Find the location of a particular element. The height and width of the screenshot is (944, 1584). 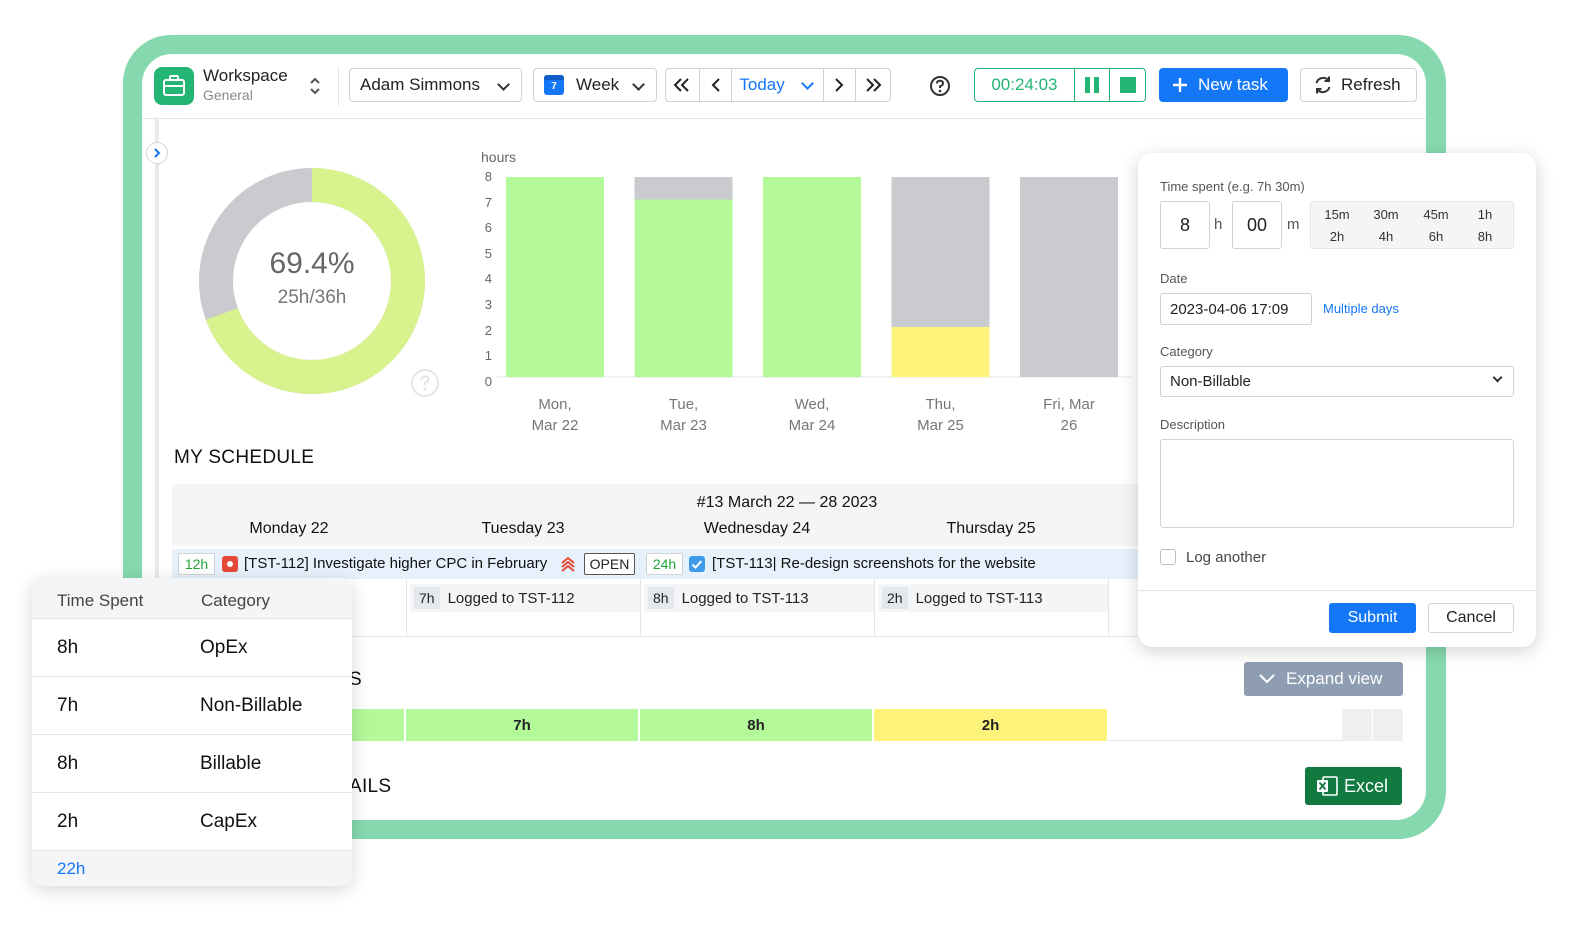

pause-button is located at coordinates (1093, 85).